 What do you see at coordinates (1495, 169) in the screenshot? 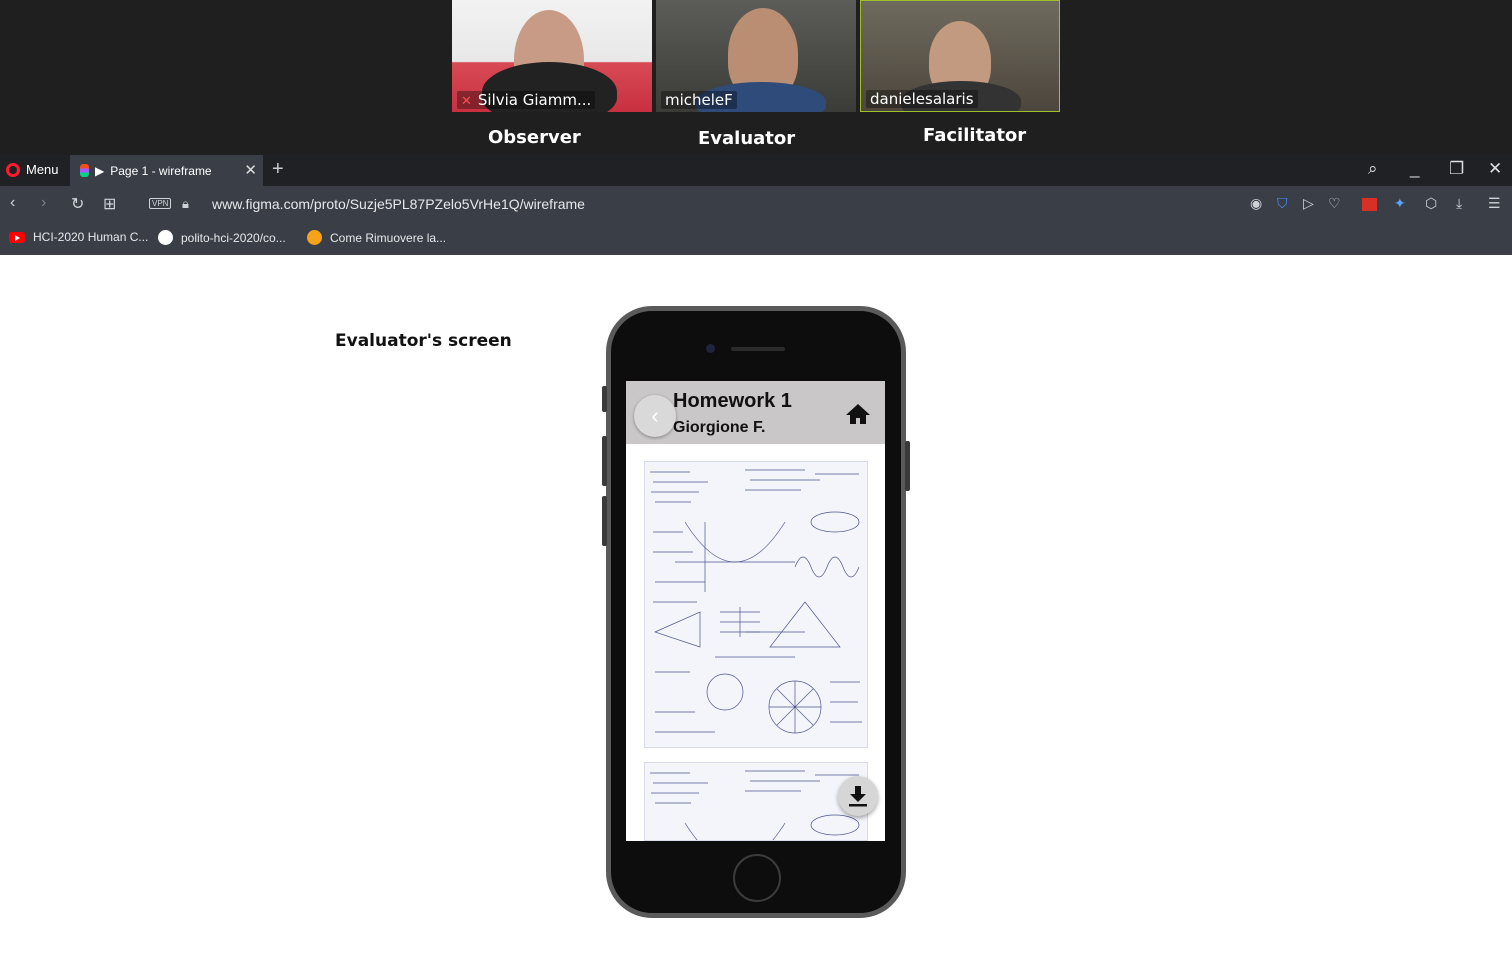
I see `close-window-icon: ✕` at bounding box center [1495, 169].